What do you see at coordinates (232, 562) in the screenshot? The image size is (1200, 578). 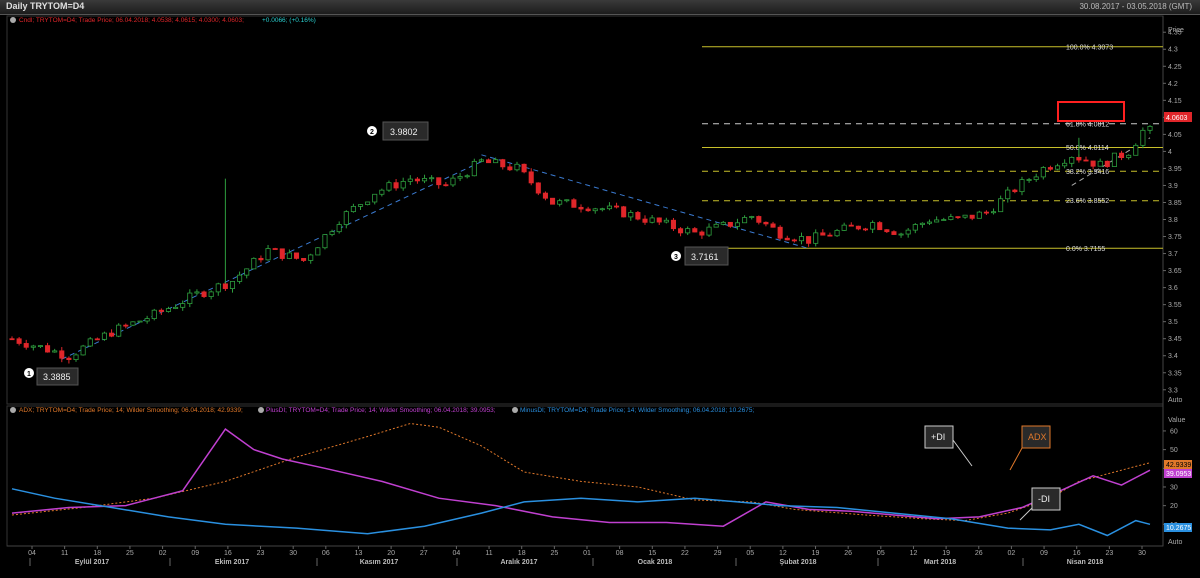 I see `month-label: Ekim 2017` at bounding box center [232, 562].